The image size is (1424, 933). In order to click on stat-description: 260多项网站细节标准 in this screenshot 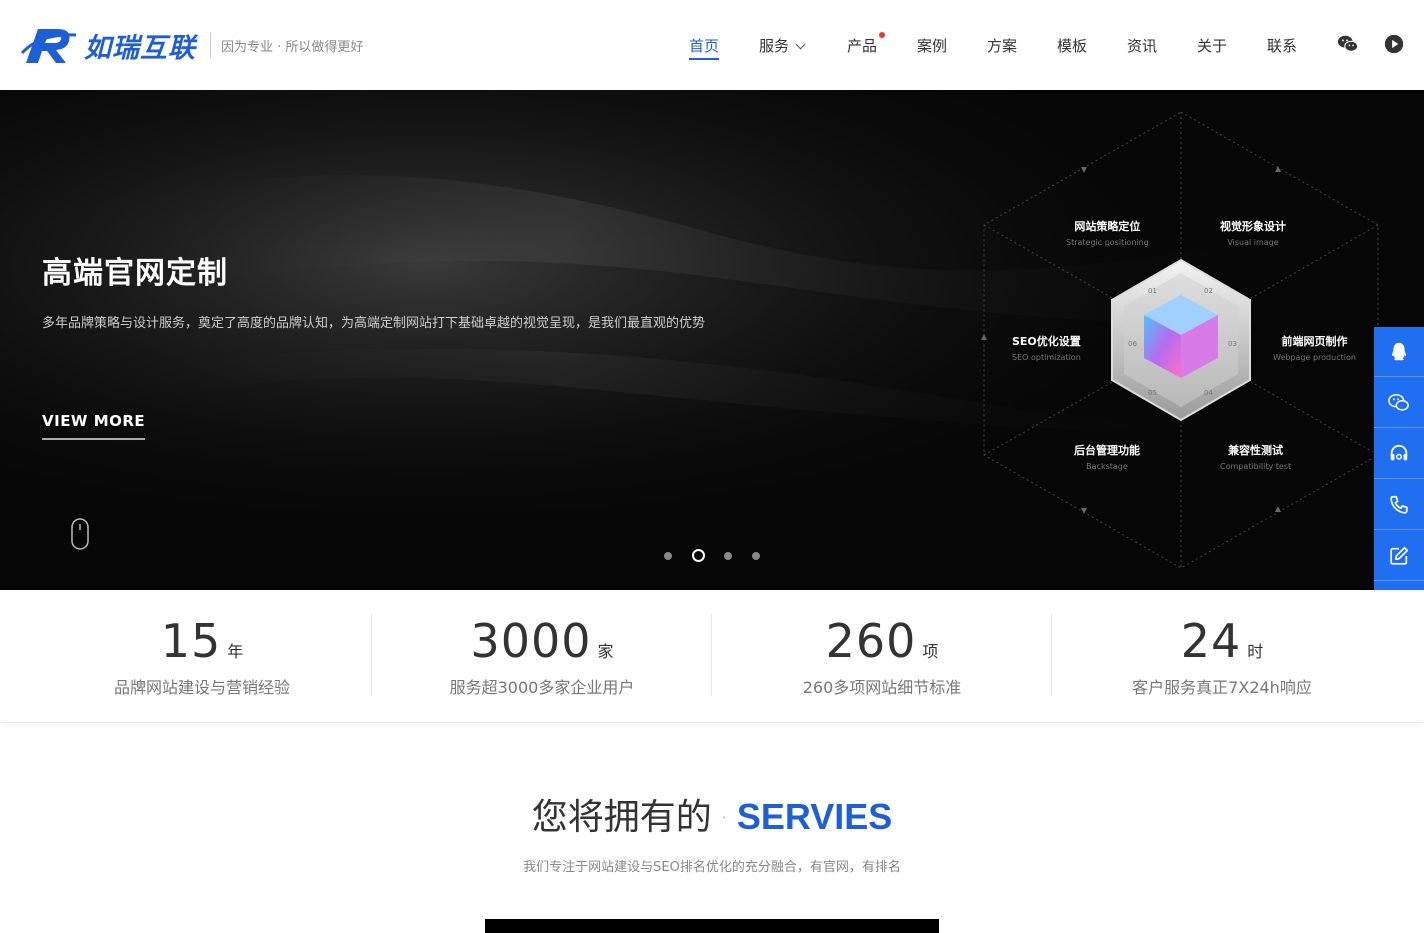, I will do `click(882, 687)`.